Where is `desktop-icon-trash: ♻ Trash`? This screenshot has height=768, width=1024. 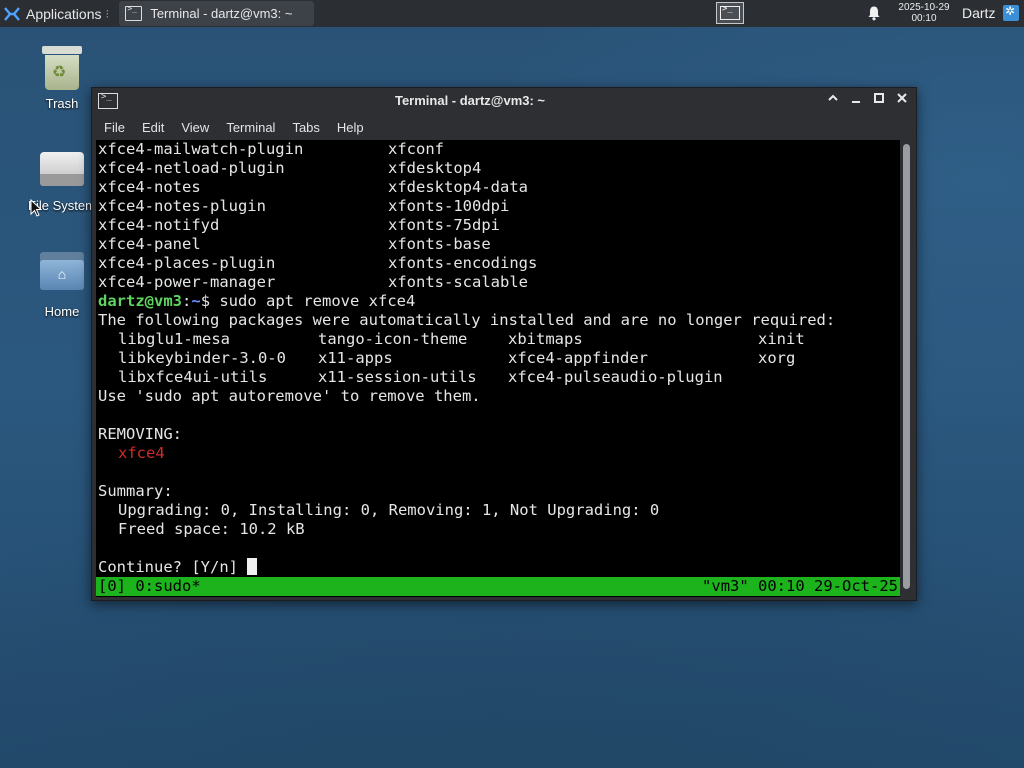 desktop-icon-trash: ♻ Trash is located at coordinates (62, 78).